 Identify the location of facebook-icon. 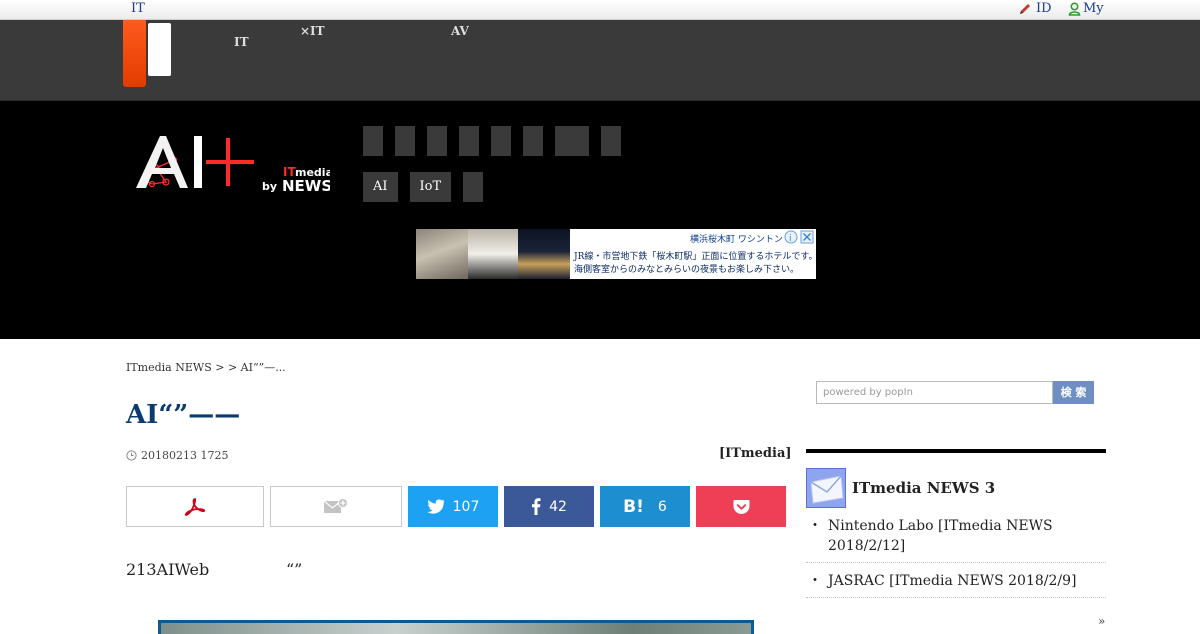
(536, 506).